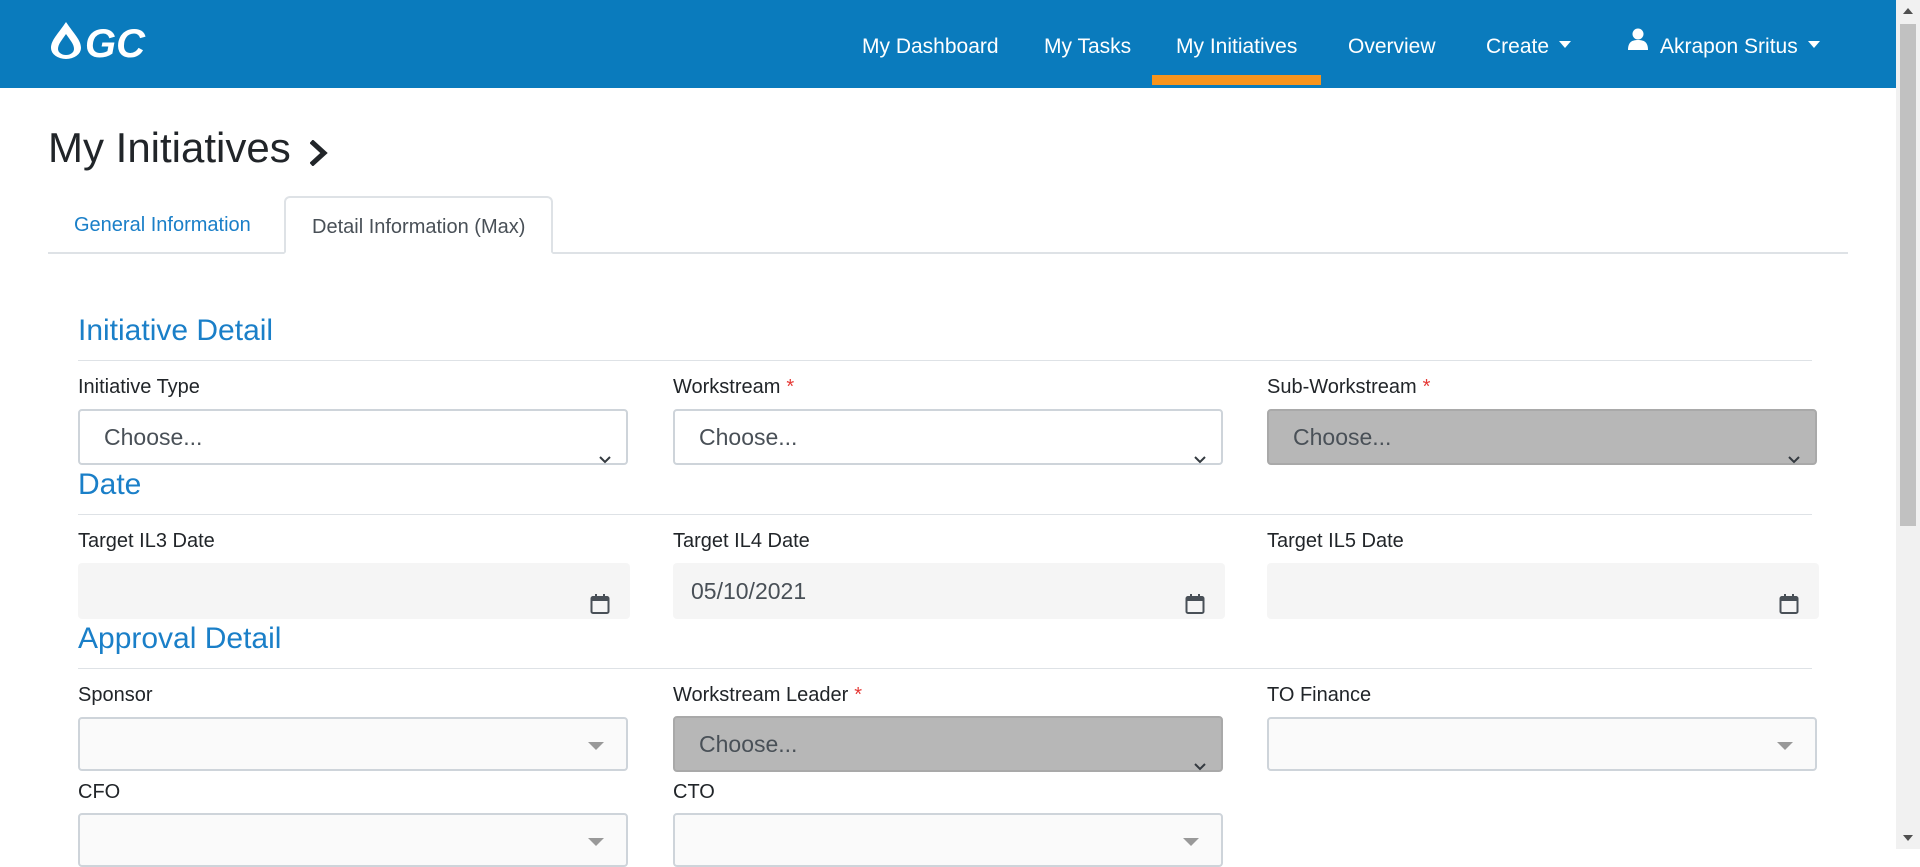 This screenshot has height=867, width=1920. I want to click on target-il5-date-input, so click(1543, 591).